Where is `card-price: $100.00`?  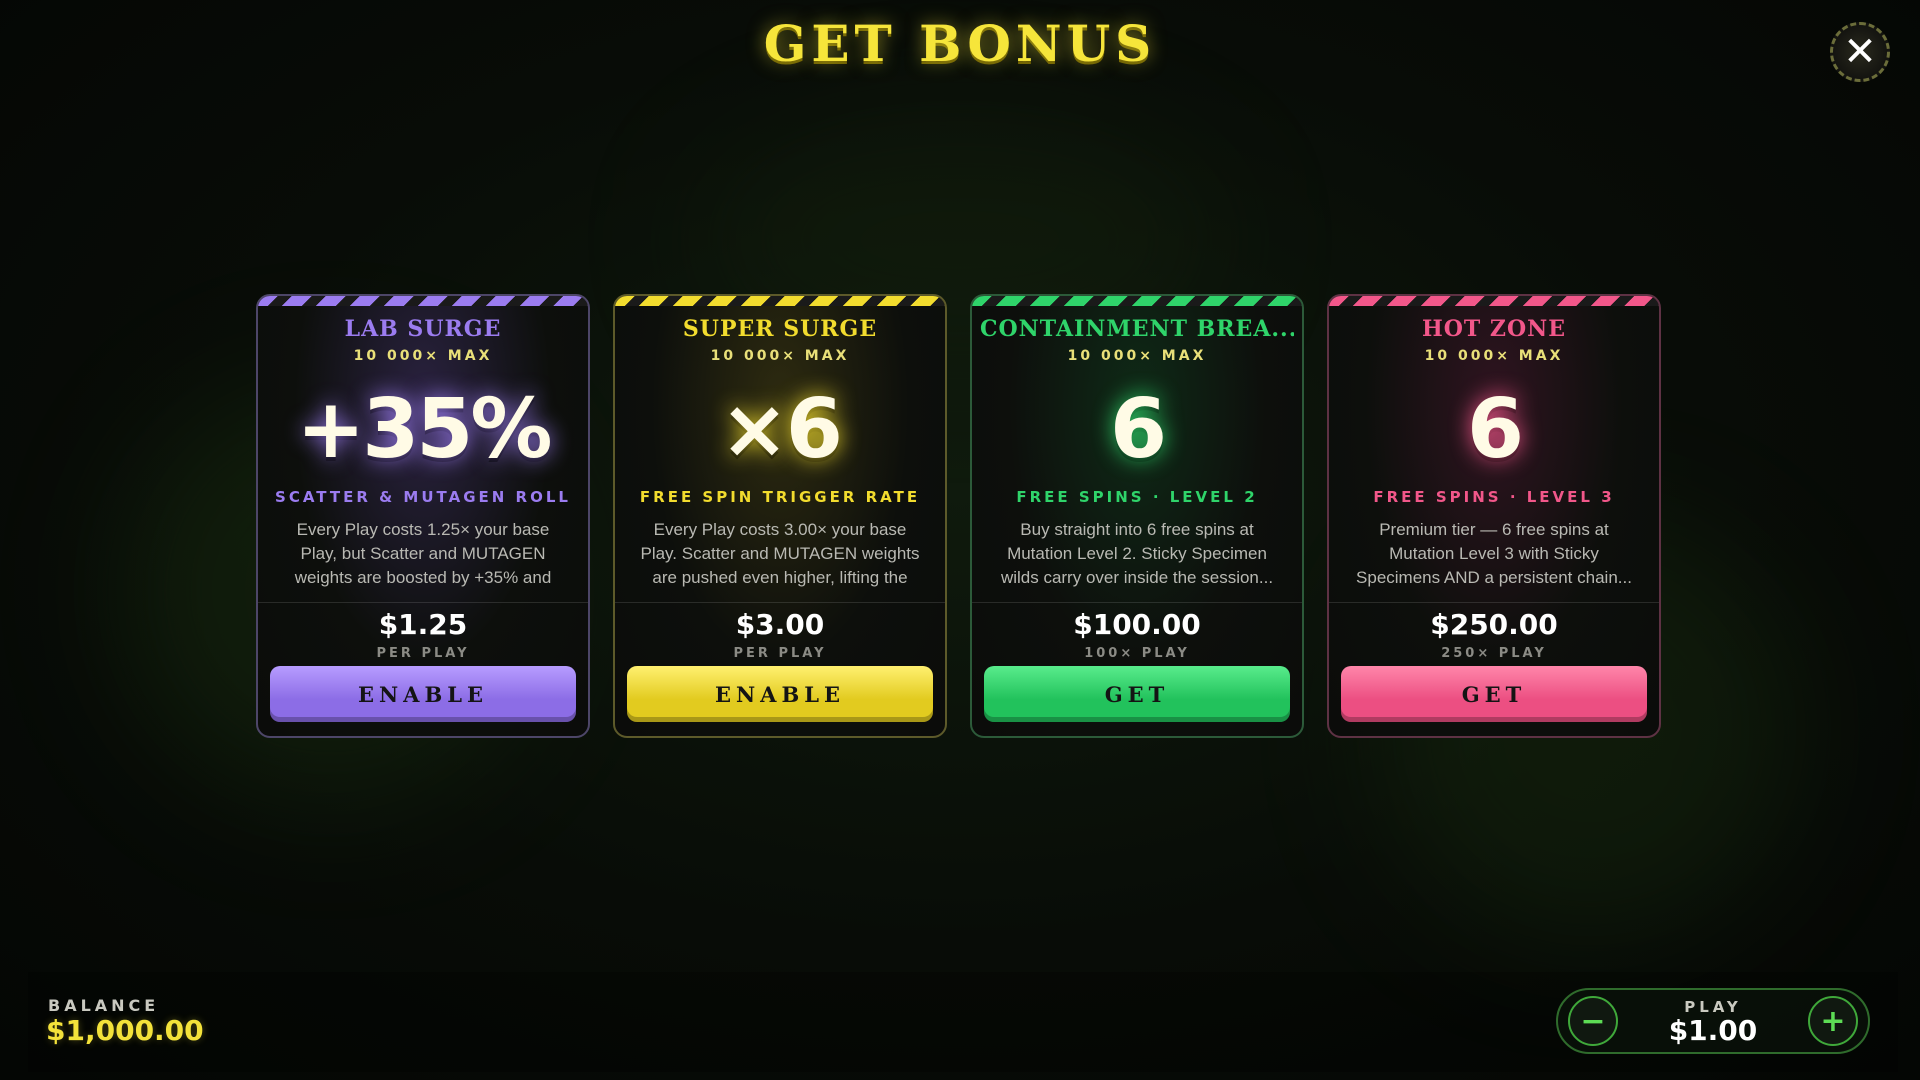
card-price: $100.00 is located at coordinates (1137, 624).